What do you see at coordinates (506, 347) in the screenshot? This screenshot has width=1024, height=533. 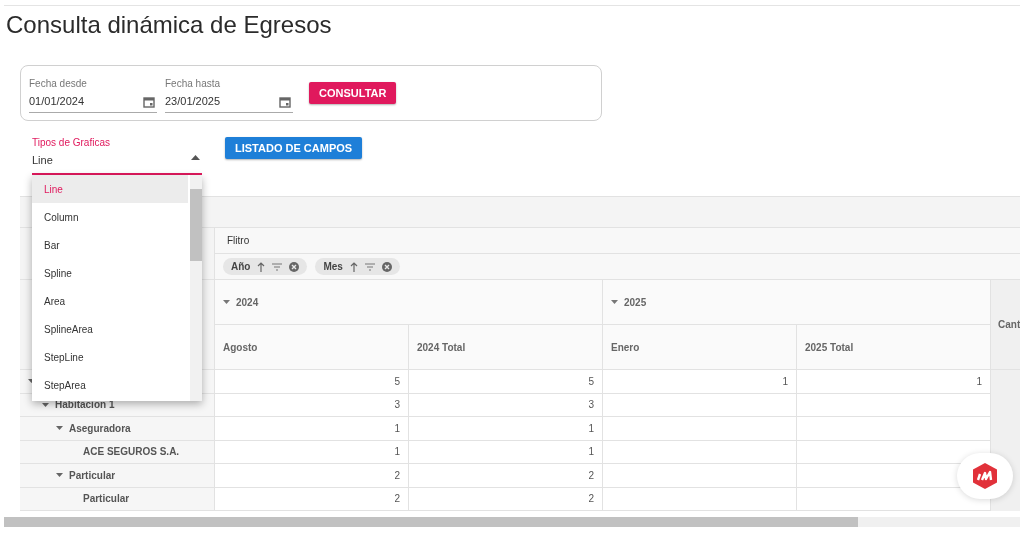 I see `column-header: 2024 Total` at bounding box center [506, 347].